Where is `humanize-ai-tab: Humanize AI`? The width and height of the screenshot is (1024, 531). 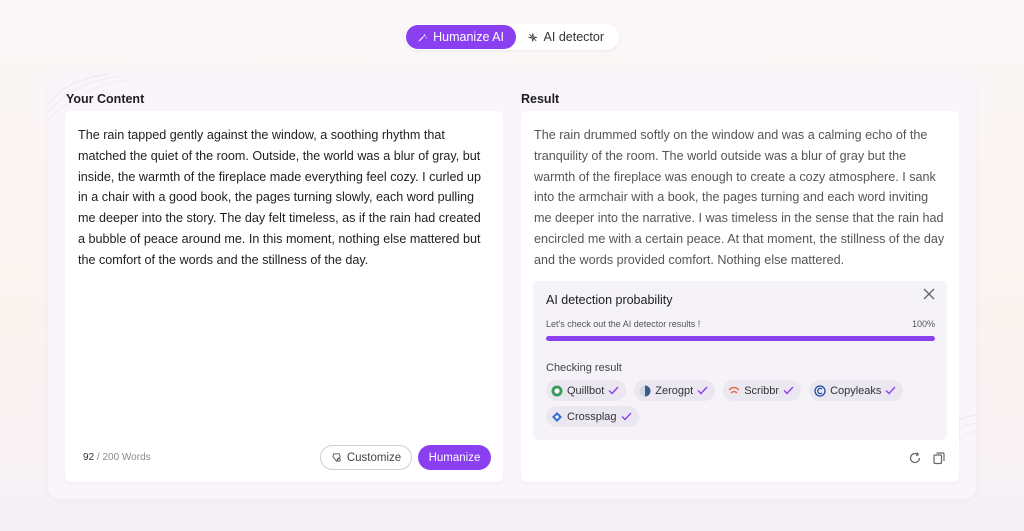
humanize-ai-tab: Humanize AI is located at coordinates (461, 37).